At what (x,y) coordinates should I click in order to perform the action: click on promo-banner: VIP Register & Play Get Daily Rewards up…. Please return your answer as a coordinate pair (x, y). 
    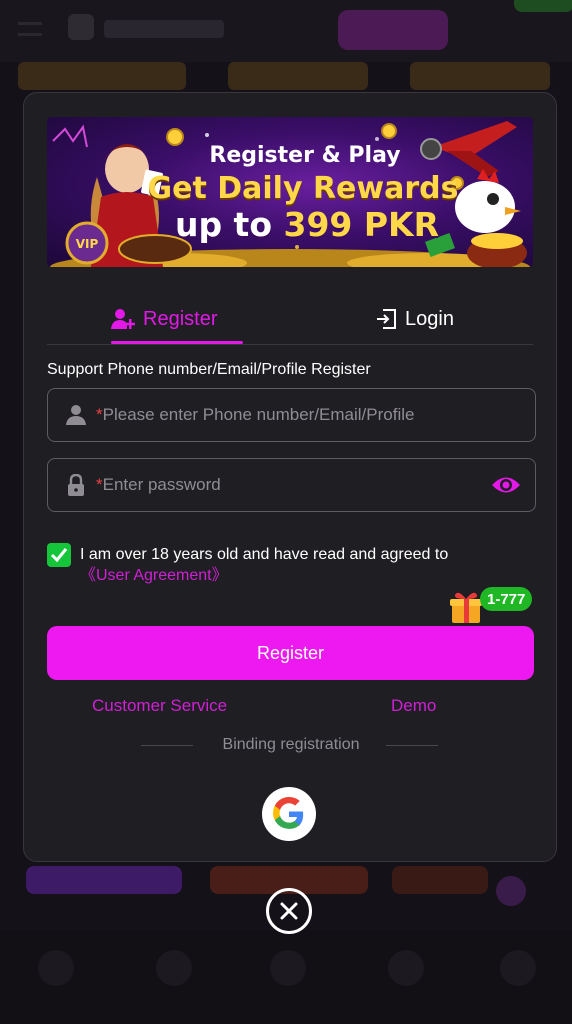
    Looking at the image, I should click on (290, 192).